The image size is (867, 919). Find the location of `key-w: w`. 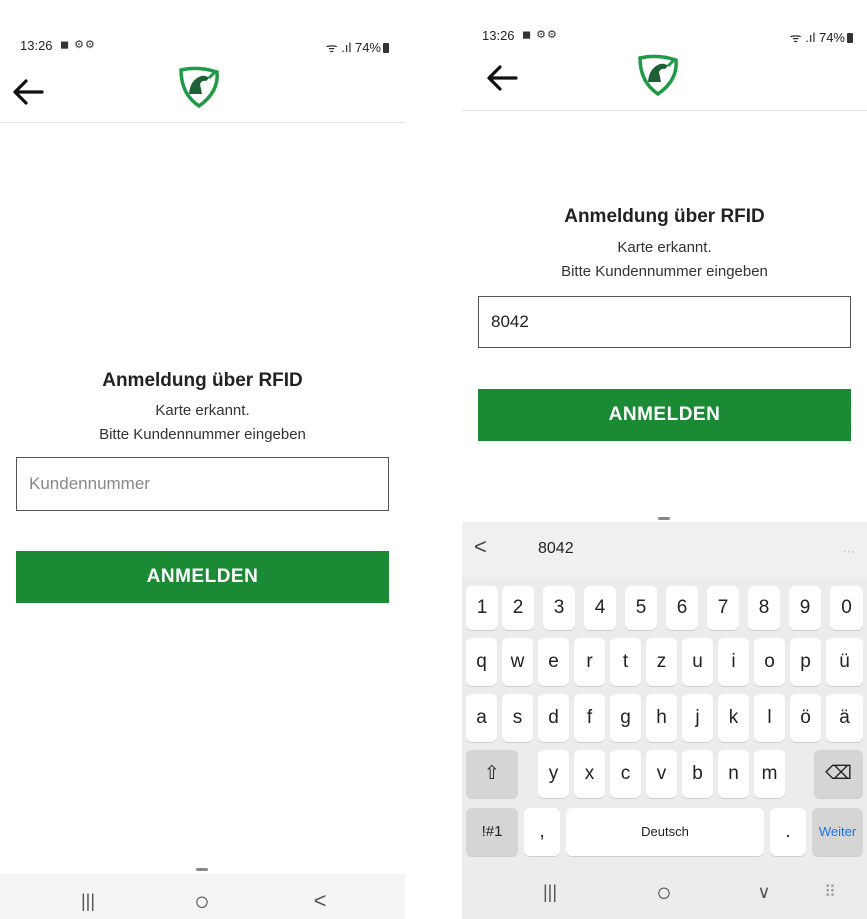

key-w: w is located at coordinates (517, 662).